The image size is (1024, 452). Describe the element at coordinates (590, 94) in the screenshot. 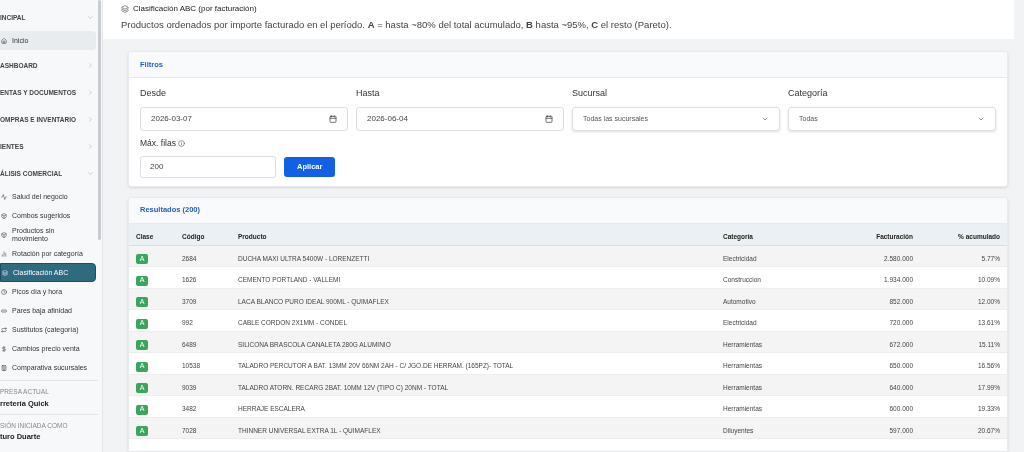

I see `field-label: Sucursal` at that location.